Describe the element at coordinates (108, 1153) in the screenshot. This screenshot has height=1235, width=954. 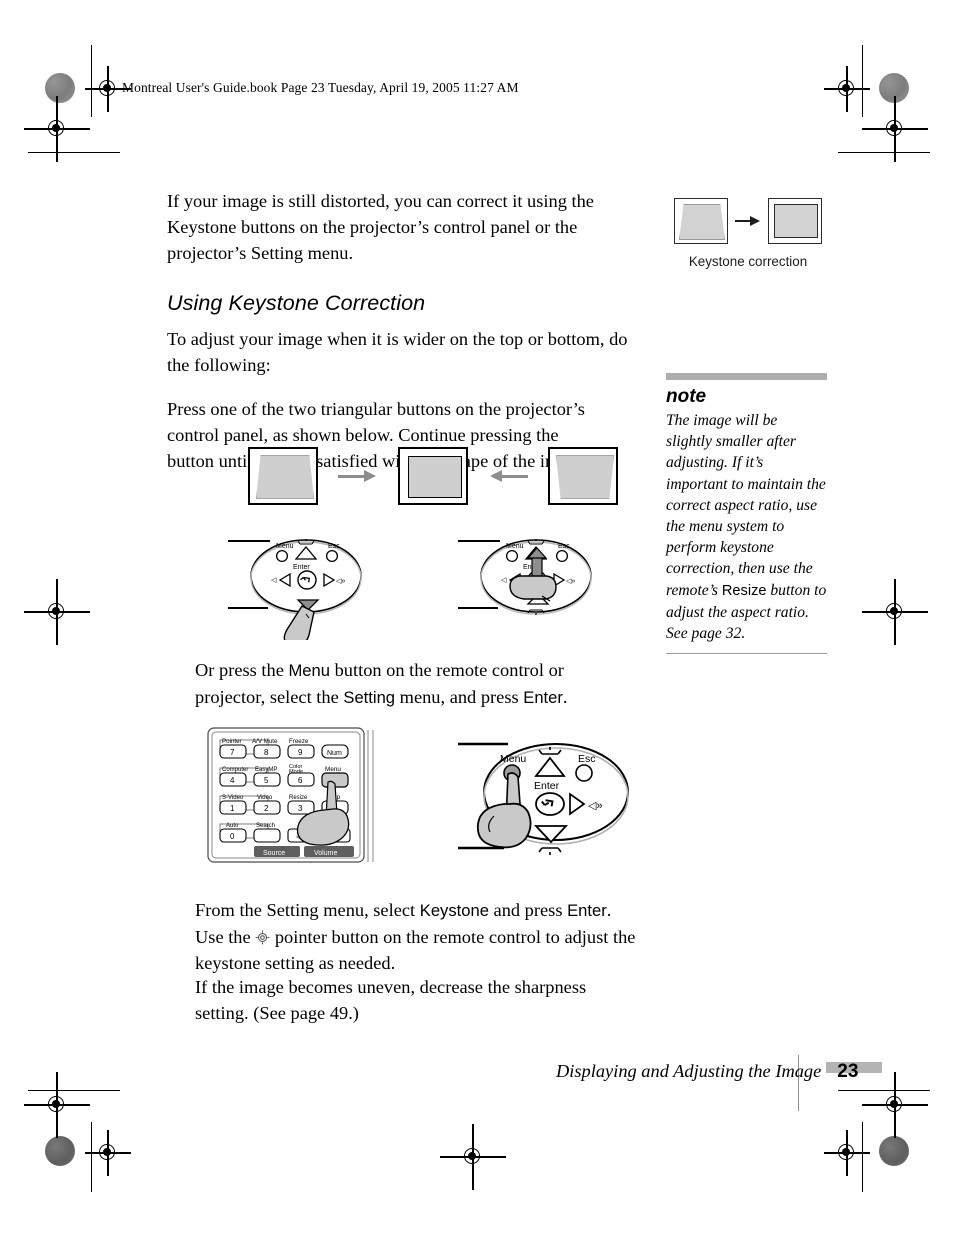
I see `registration-mark-bottom-left` at that location.